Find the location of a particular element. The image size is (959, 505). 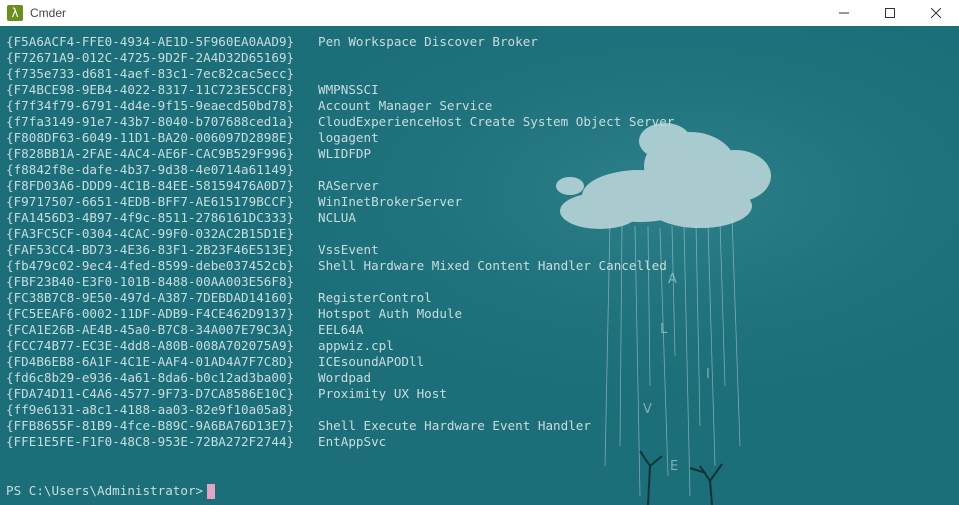

clsid-name: Proximity UX Host is located at coordinates (382, 393).